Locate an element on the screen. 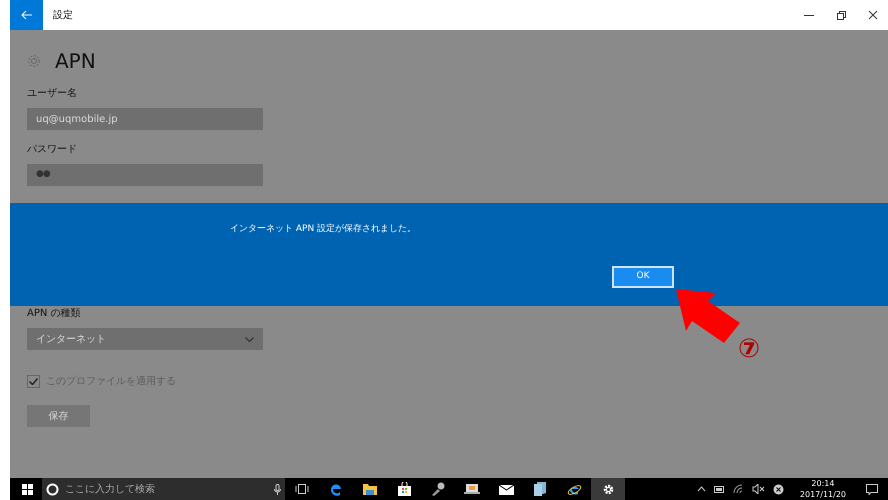 This screenshot has width=888, height=500. step-number: ⑦ is located at coordinates (749, 349).